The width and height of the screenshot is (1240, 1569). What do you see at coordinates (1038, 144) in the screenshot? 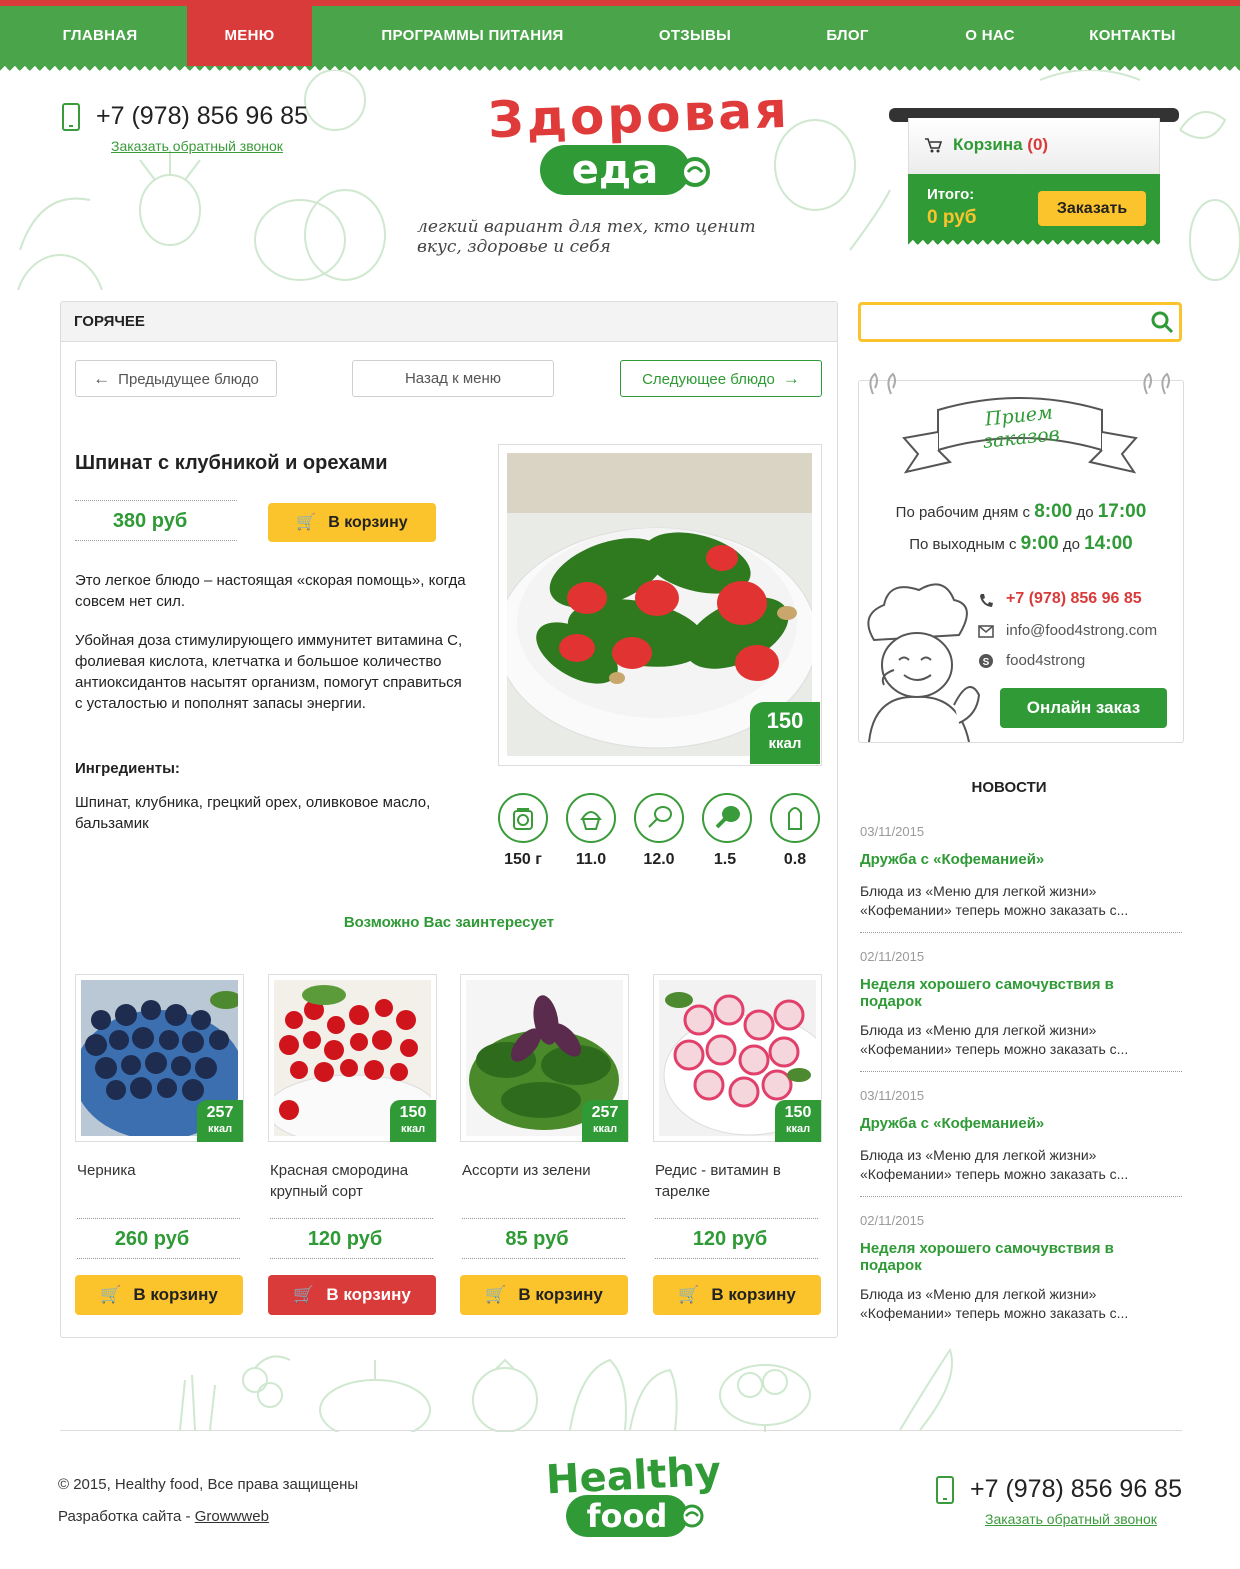
I see `cart-count: (0)` at bounding box center [1038, 144].